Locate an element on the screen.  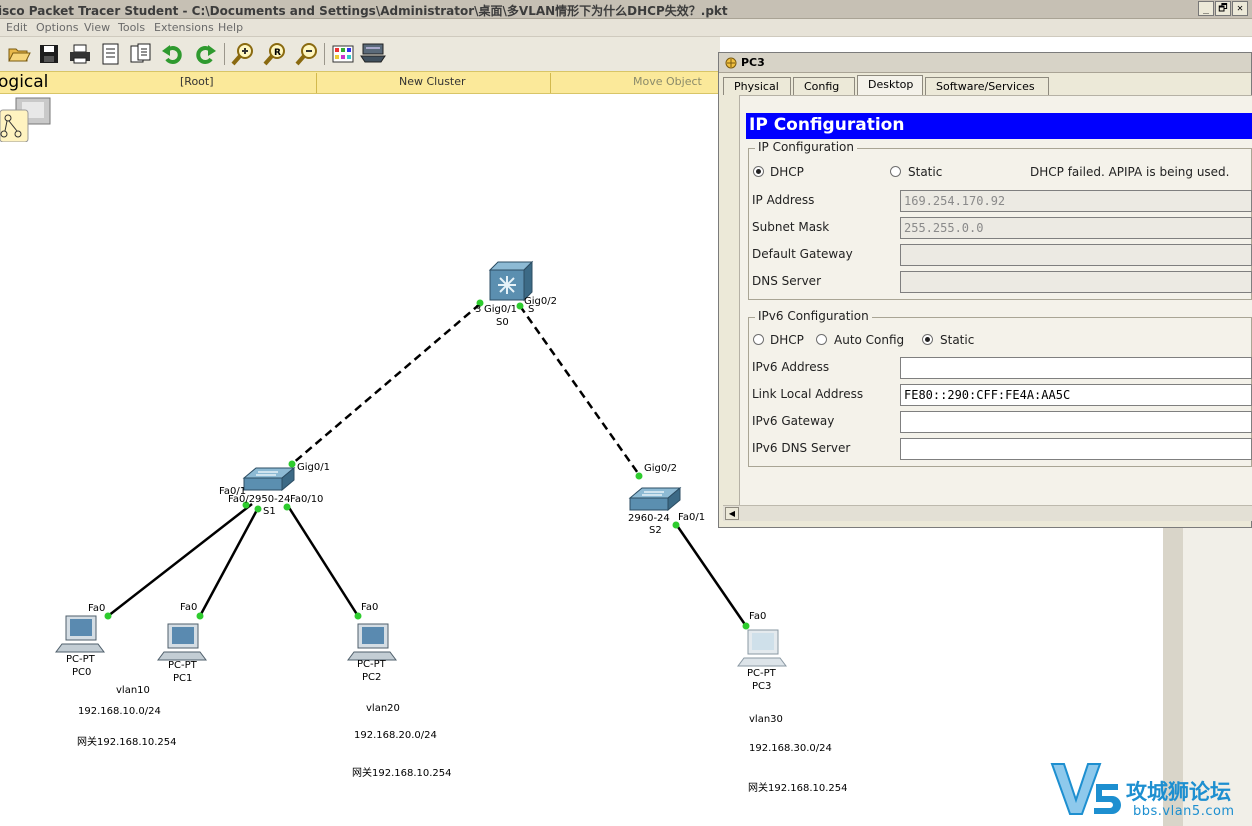
dialog-titlebar: PC3 is located at coordinates (985, 63).